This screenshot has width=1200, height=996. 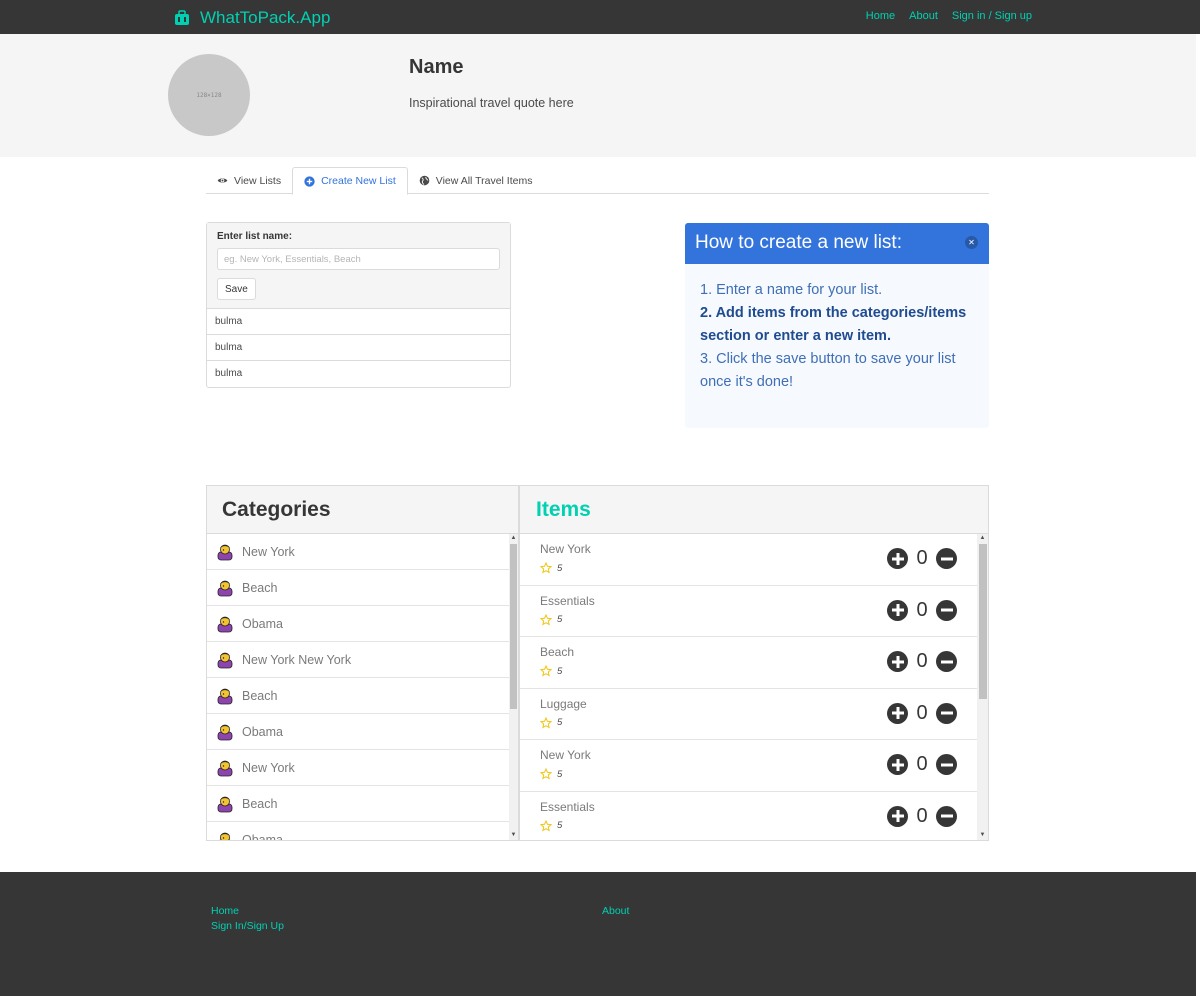 What do you see at coordinates (350, 181) in the screenshot?
I see `tab-create-new-list: Create New List` at bounding box center [350, 181].